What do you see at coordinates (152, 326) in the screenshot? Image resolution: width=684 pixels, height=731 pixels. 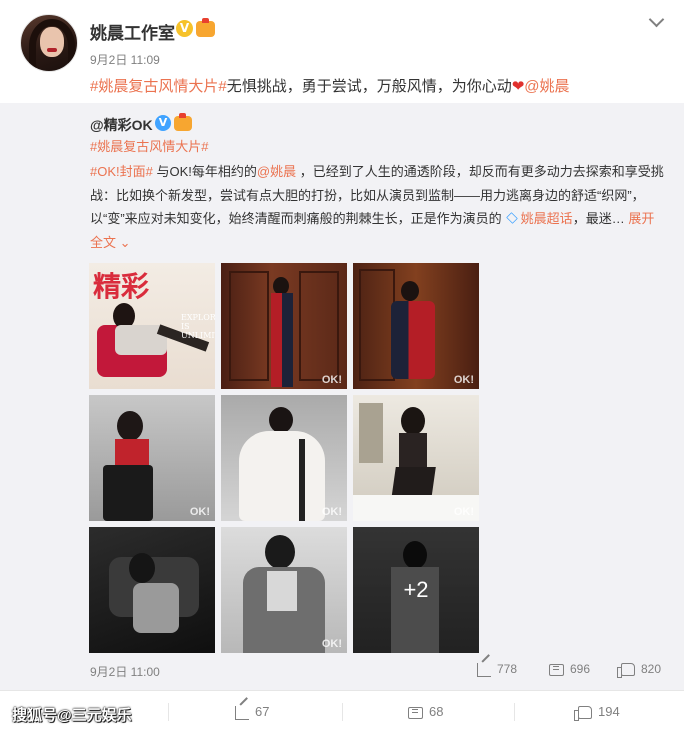 I see `photo-thumbnail: 精彩 EXPLORATIONIS UNLIMITED` at bounding box center [152, 326].